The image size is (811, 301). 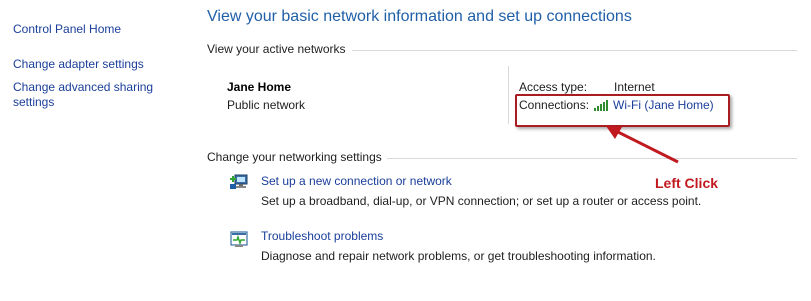 What do you see at coordinates (276, 49) in the screenshot?
I see `active-networks-header: View your active networks` at bounding box center [276, 49].